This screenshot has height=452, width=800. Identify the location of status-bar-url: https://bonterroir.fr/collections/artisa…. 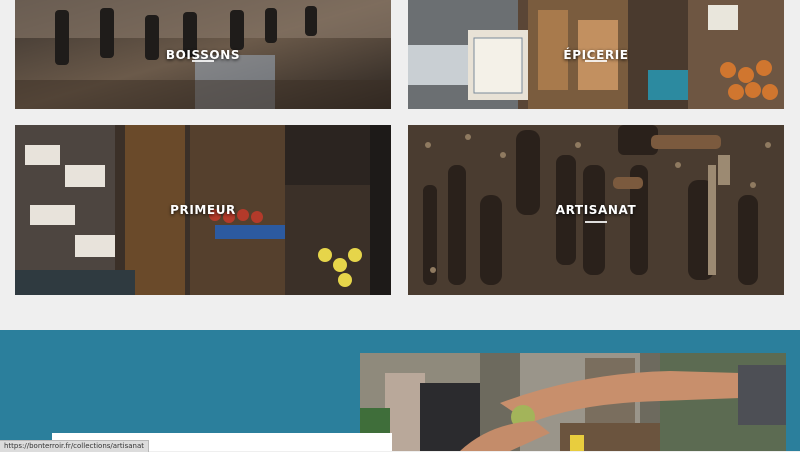
(75, 446).